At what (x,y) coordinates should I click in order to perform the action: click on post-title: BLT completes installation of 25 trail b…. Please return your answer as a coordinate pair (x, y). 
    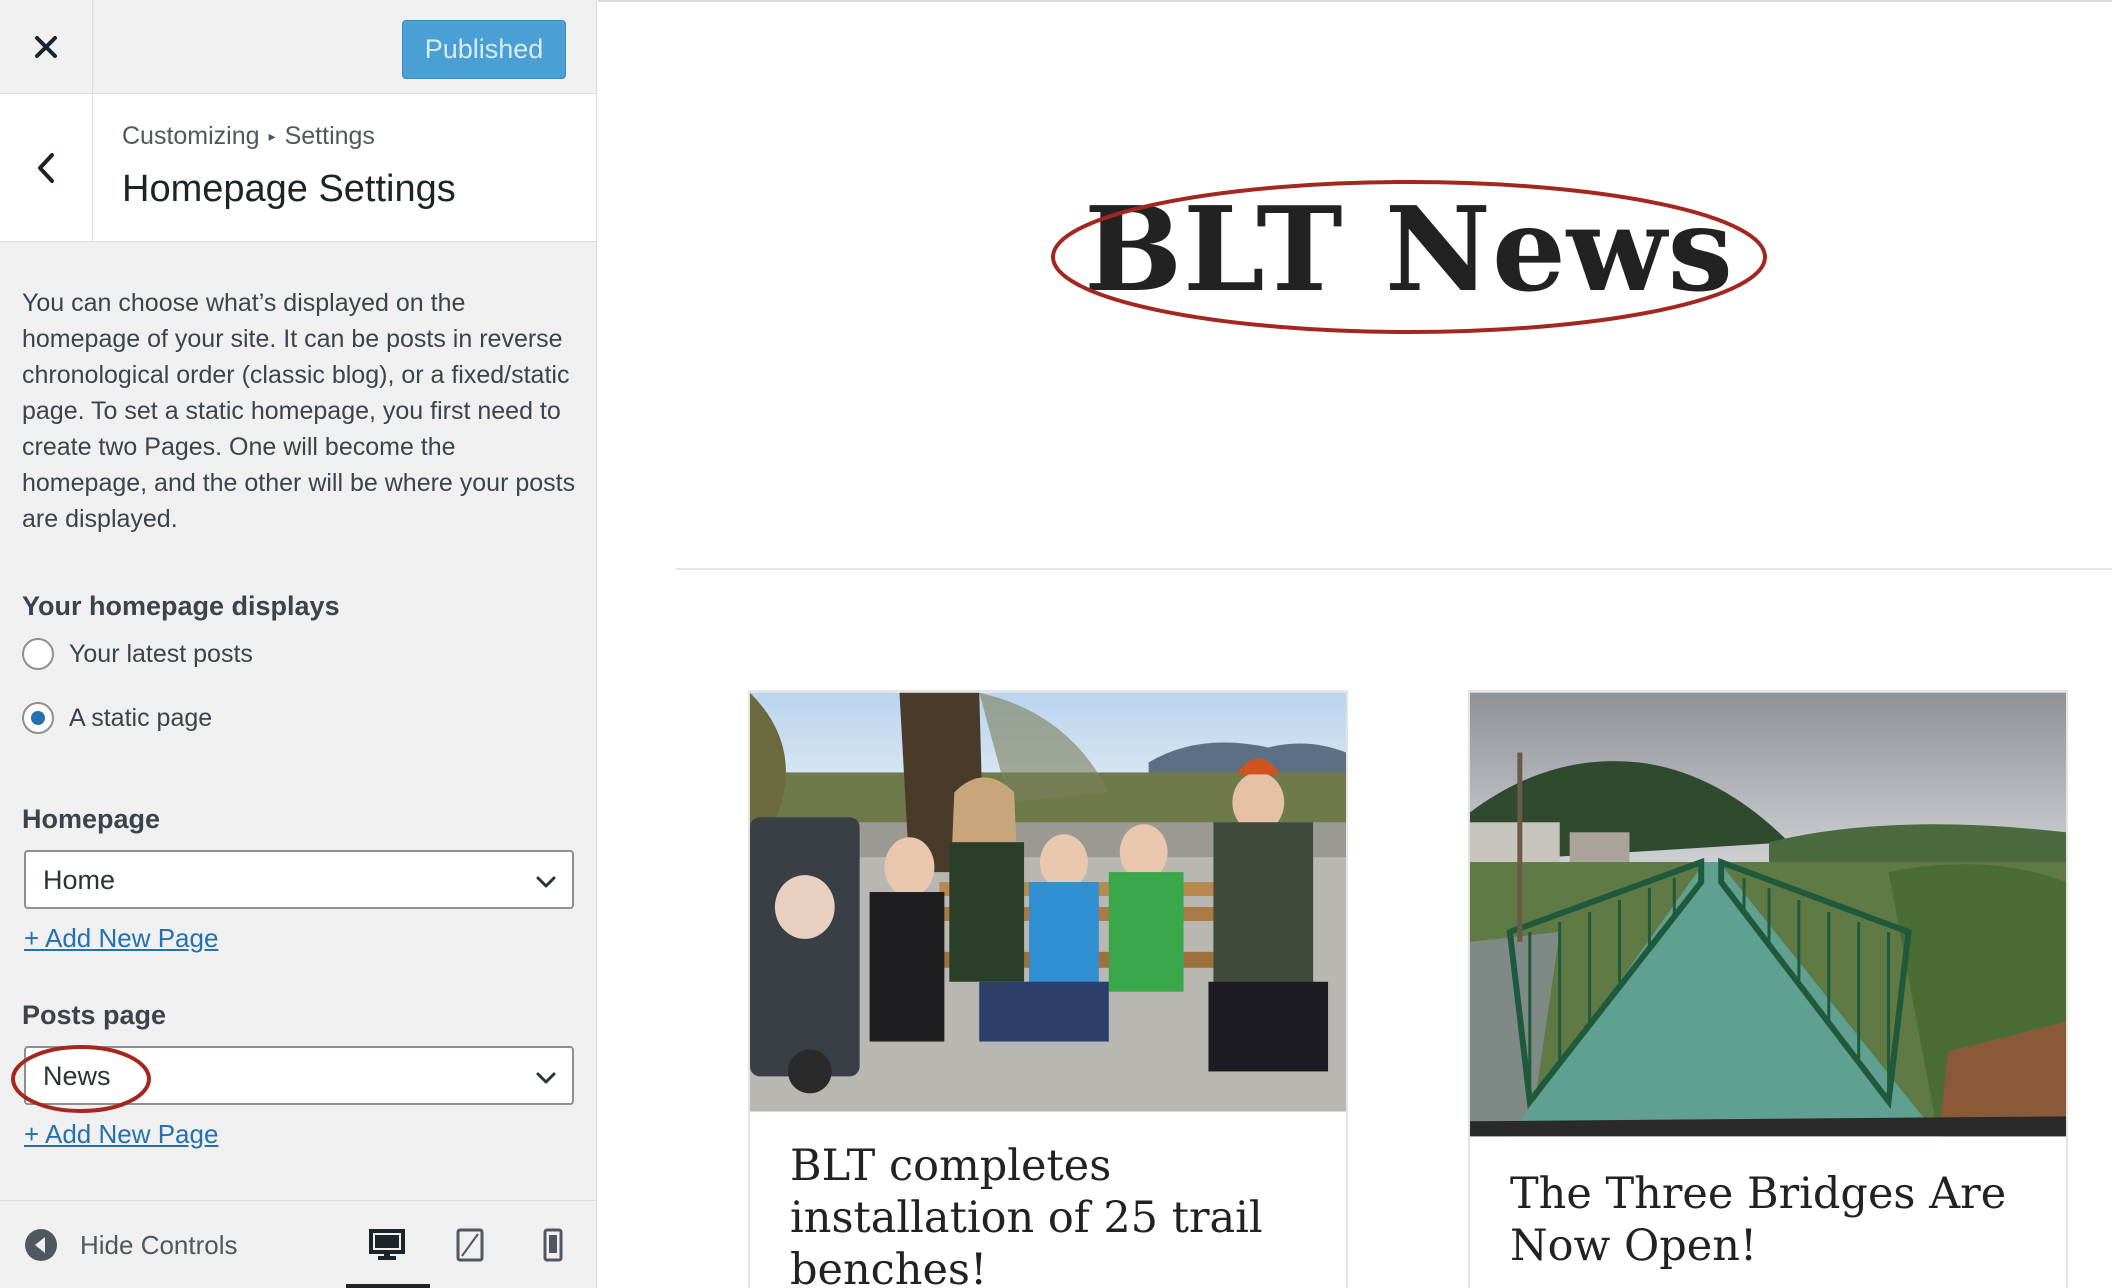
    Looking at the image, I should click on (1050, 1214).